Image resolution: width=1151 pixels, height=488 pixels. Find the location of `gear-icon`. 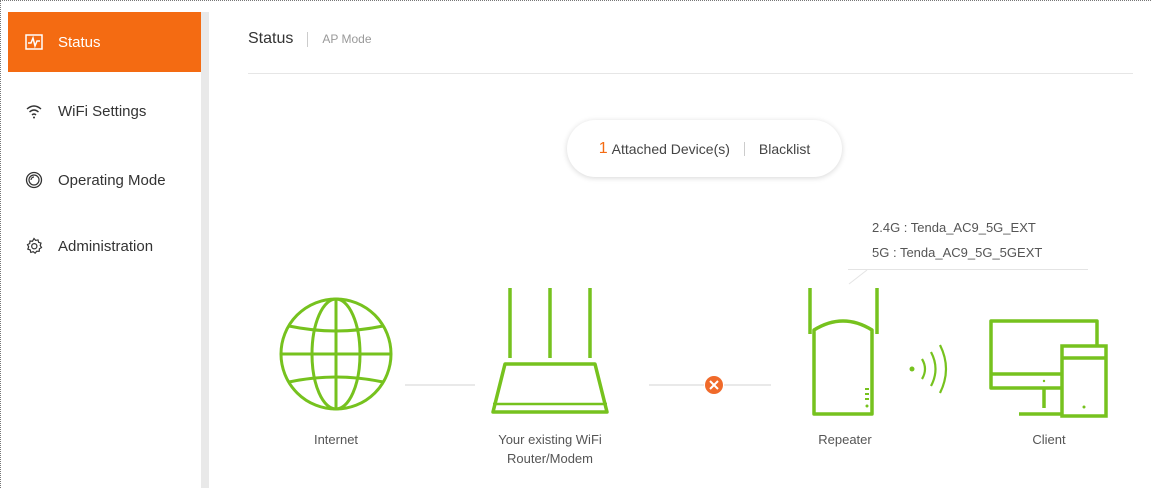

gear-icon is located at coordinates (34, 246).